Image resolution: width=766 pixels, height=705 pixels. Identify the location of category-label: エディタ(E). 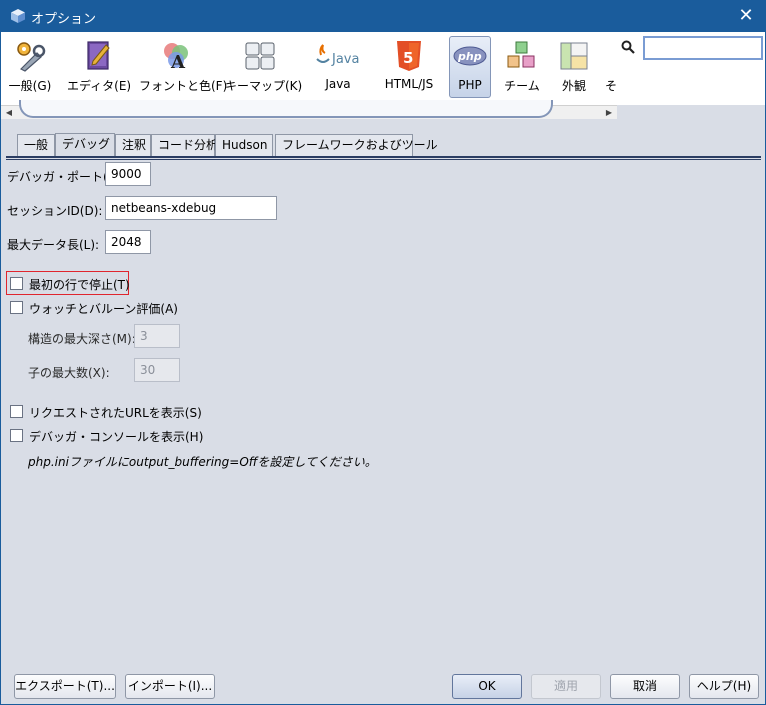
(99, 86).